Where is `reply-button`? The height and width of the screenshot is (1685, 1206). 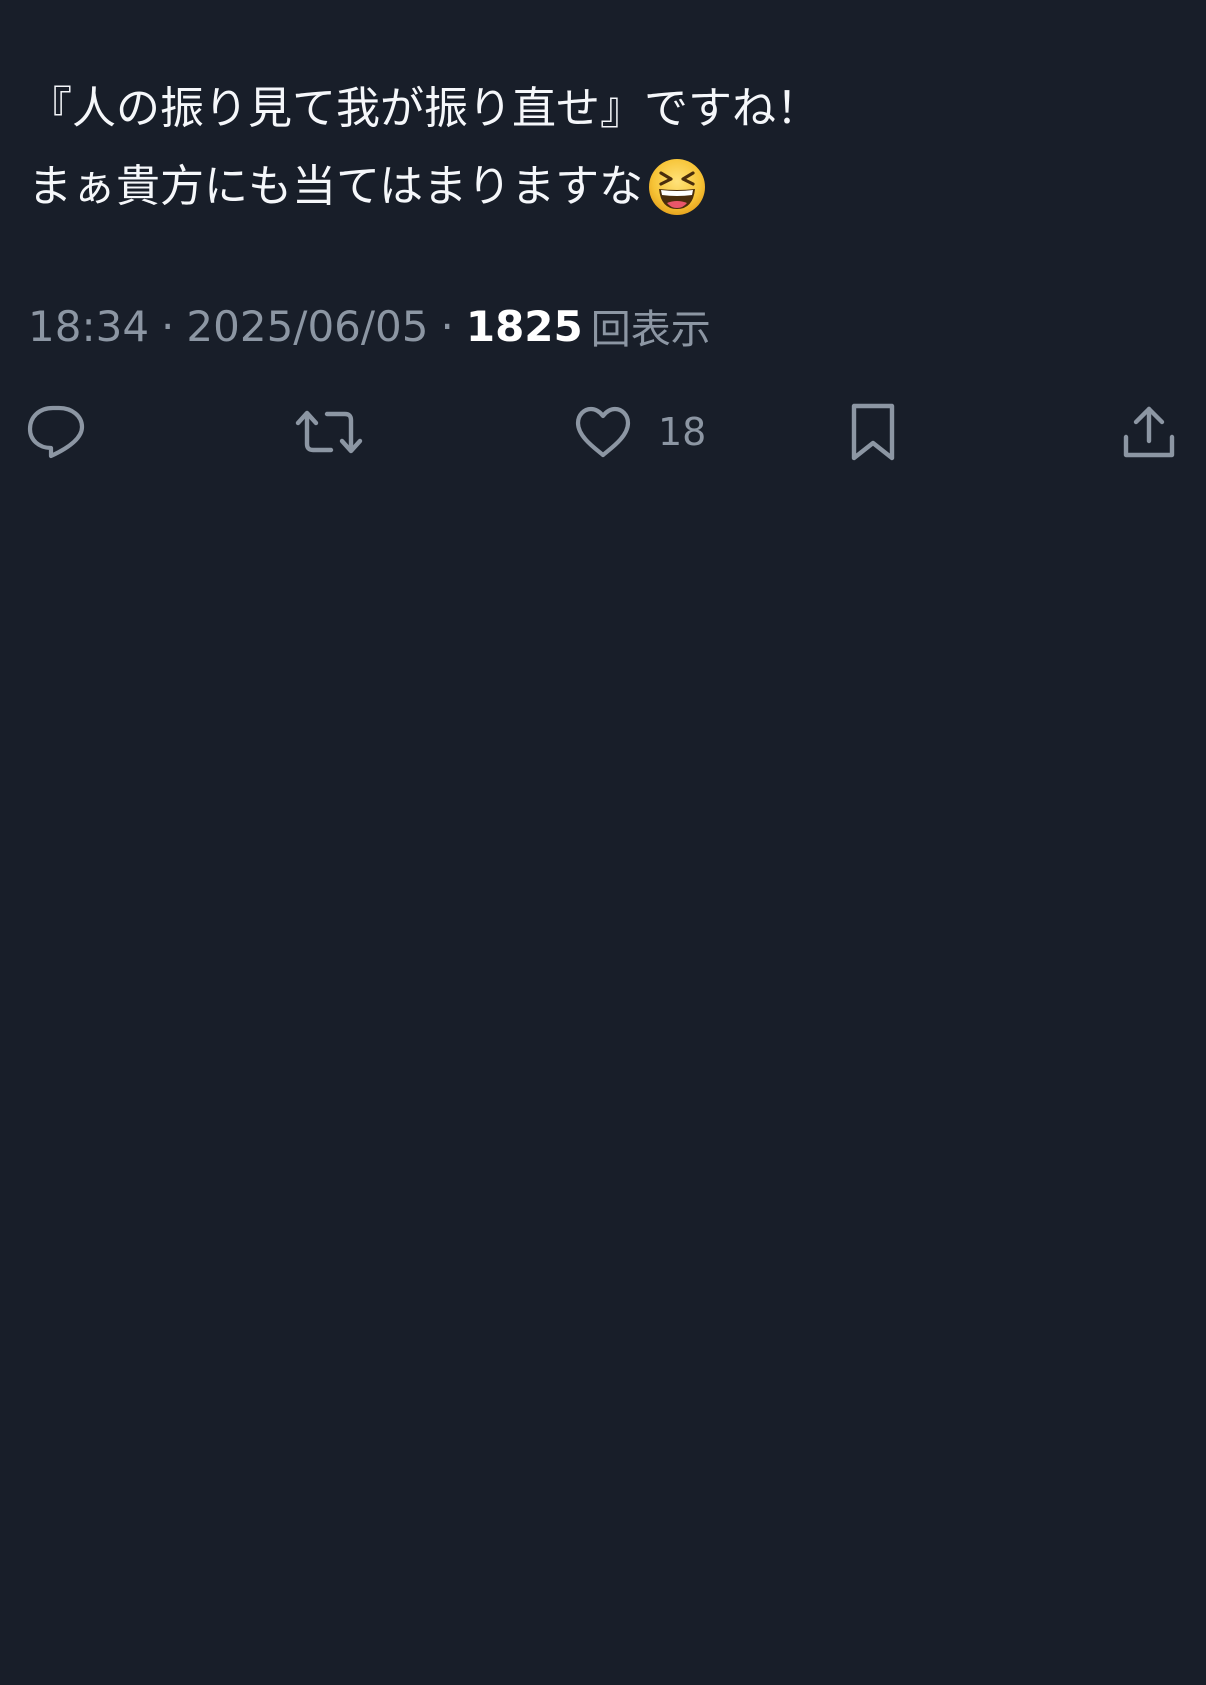 reply-button is located at coordinates (56, 432).